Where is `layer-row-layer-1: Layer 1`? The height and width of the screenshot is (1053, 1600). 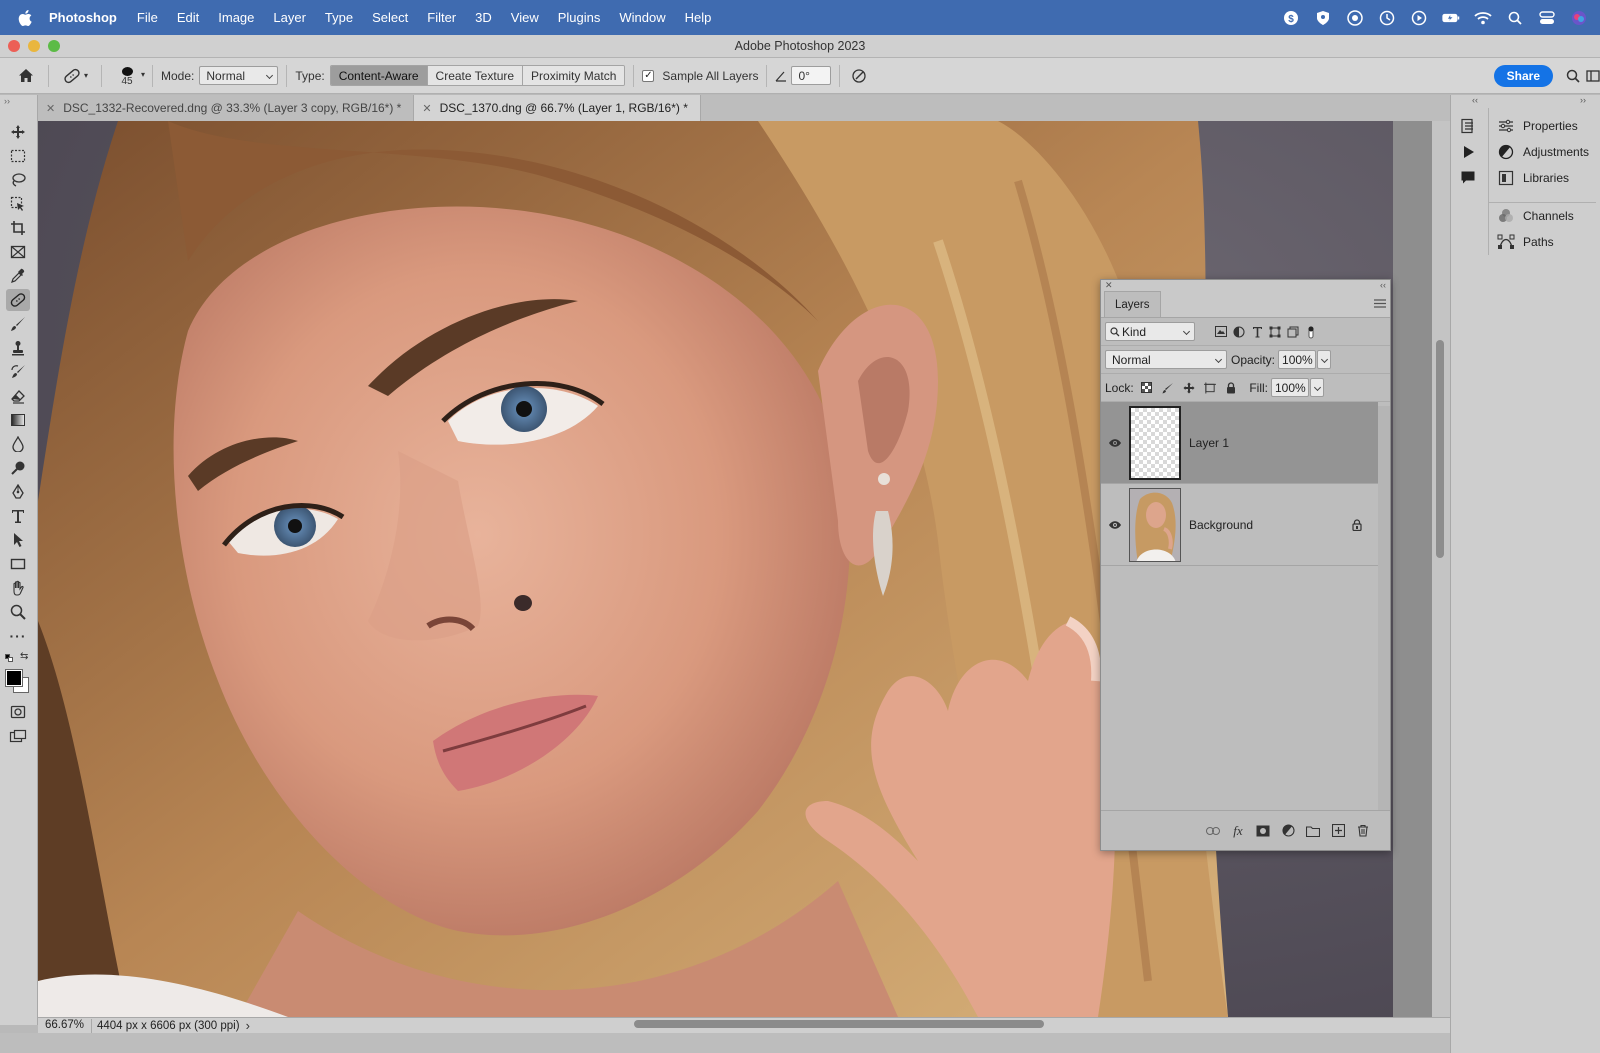
layer-row-layer-1: Layer 1 is located at coordinates (1239, 443).